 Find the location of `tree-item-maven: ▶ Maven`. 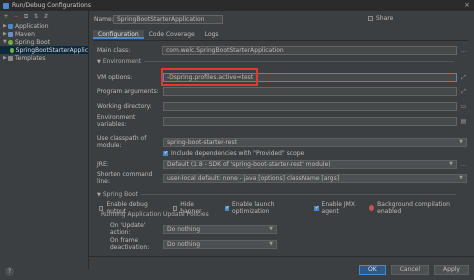

tree-item-maven: ▶ Maven is located at coordinates (44, 34).